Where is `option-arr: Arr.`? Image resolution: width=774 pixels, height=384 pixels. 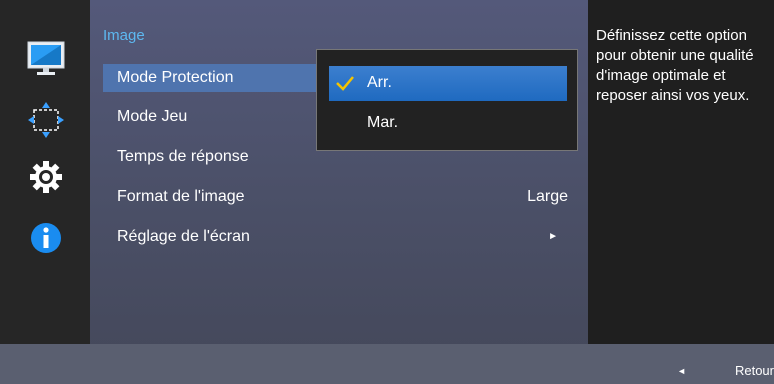 option-arr: Arr. is located at coordinates (448, 83).